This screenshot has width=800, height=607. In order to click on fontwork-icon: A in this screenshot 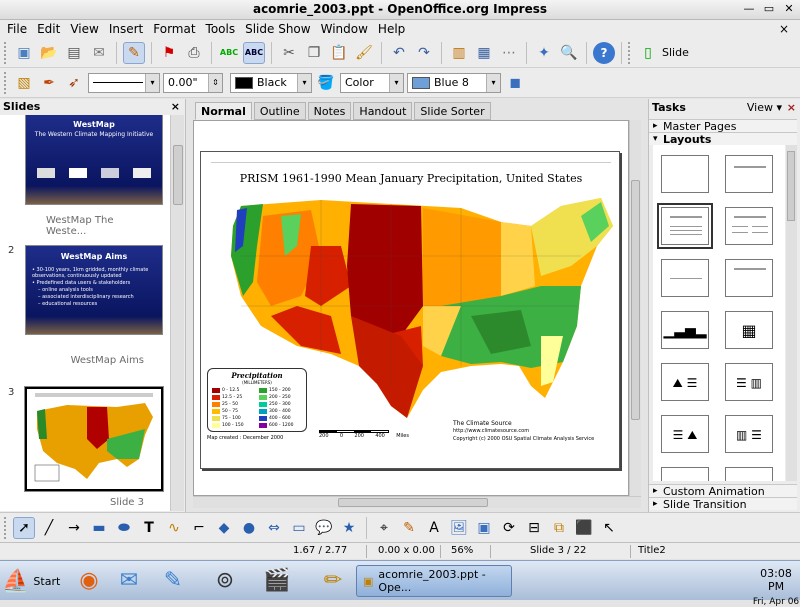, I will do `click(434, 528)`.